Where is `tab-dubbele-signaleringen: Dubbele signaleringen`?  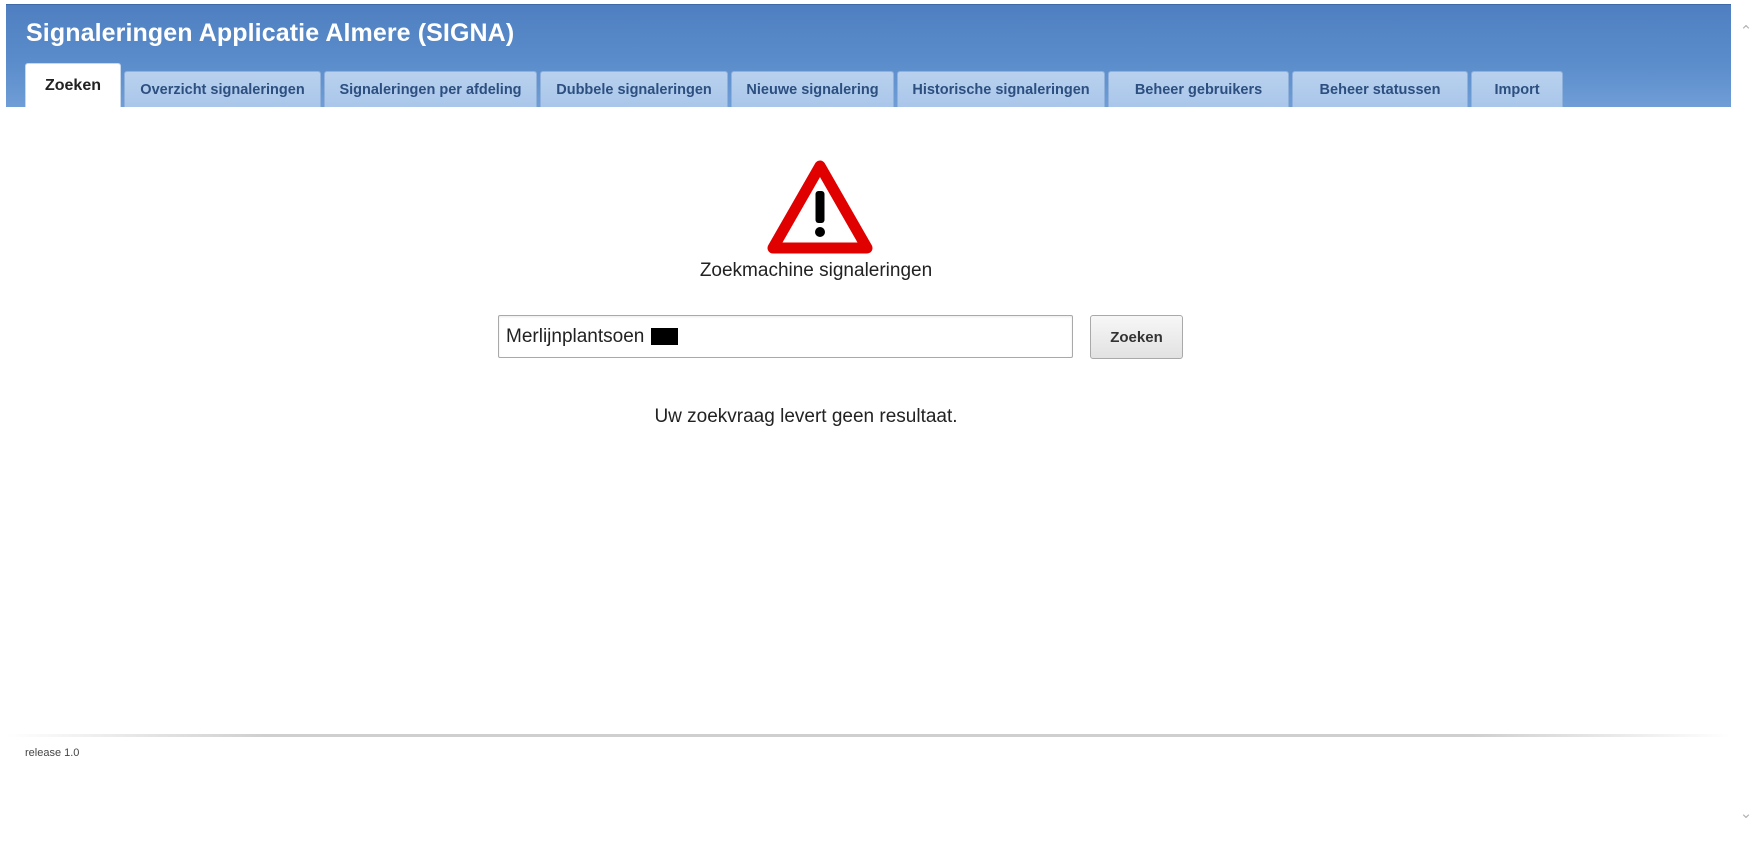
tab-dubbele-signaleringen: Dubbele signaleringen is located at coordinates (634, 89).